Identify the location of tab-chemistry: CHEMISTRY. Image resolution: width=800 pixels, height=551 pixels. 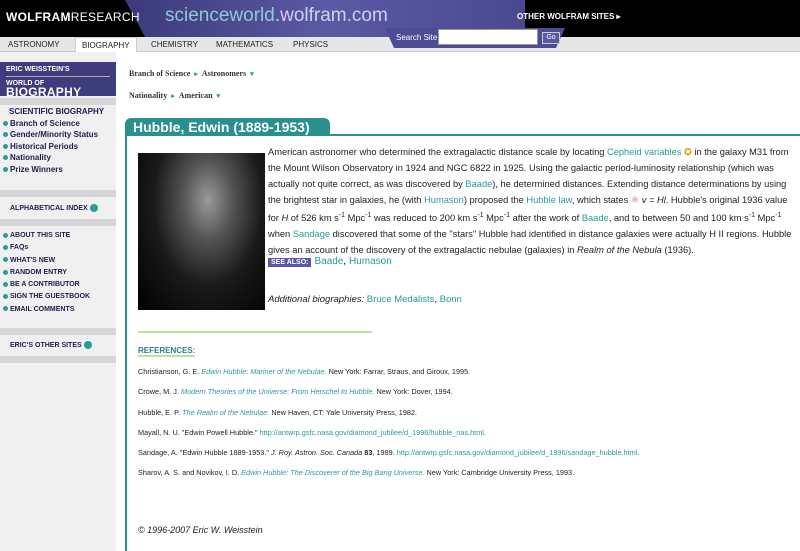
(174, 44).